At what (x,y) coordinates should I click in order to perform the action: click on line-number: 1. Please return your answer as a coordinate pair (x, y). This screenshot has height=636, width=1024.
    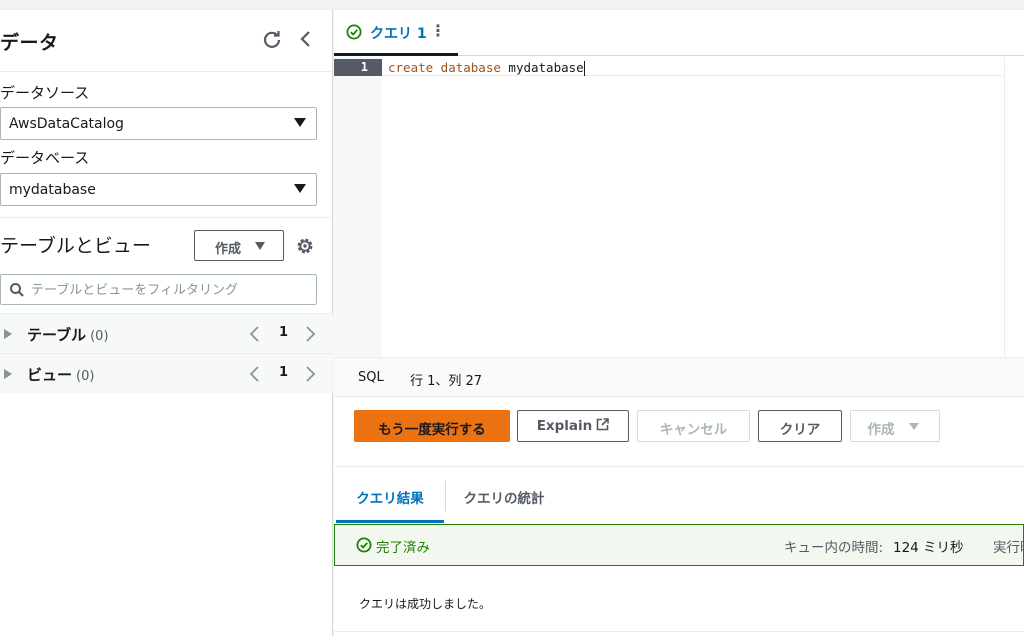
    Looking at the image, I should click on (364, 67).